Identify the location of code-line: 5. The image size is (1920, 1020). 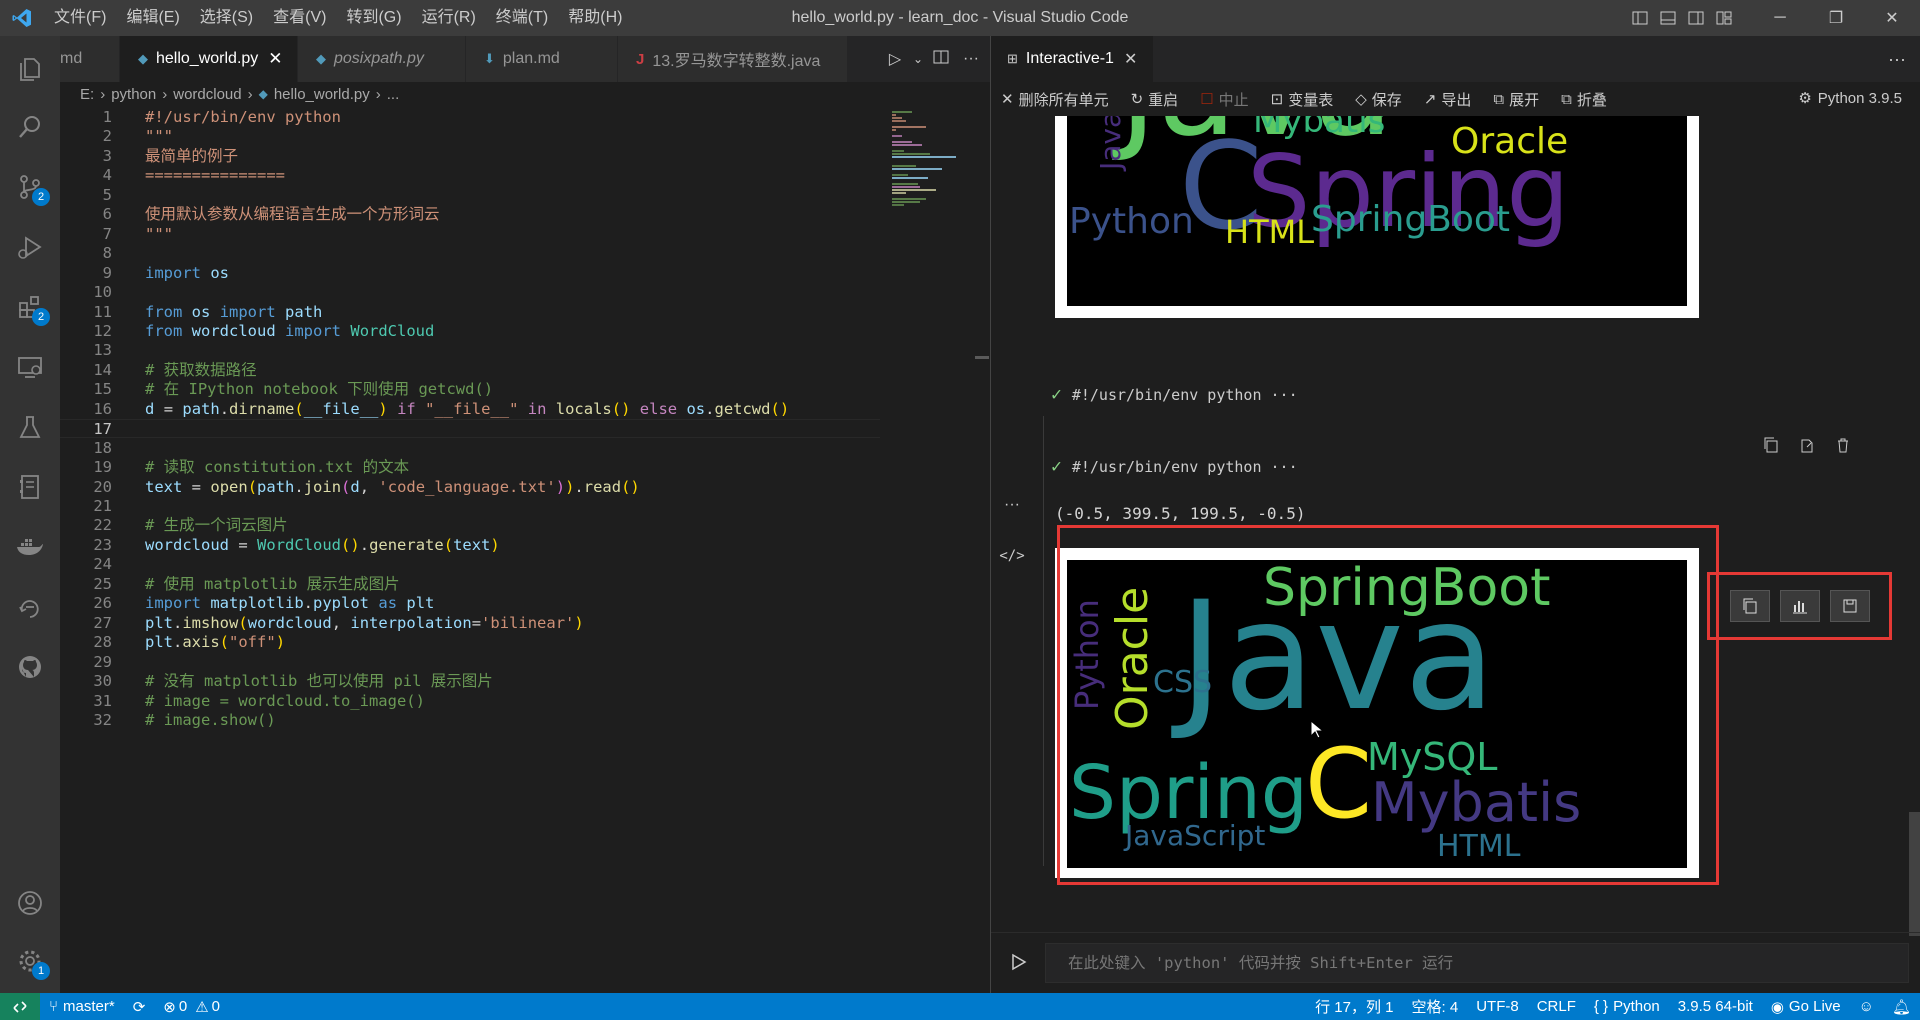
(470, 195).